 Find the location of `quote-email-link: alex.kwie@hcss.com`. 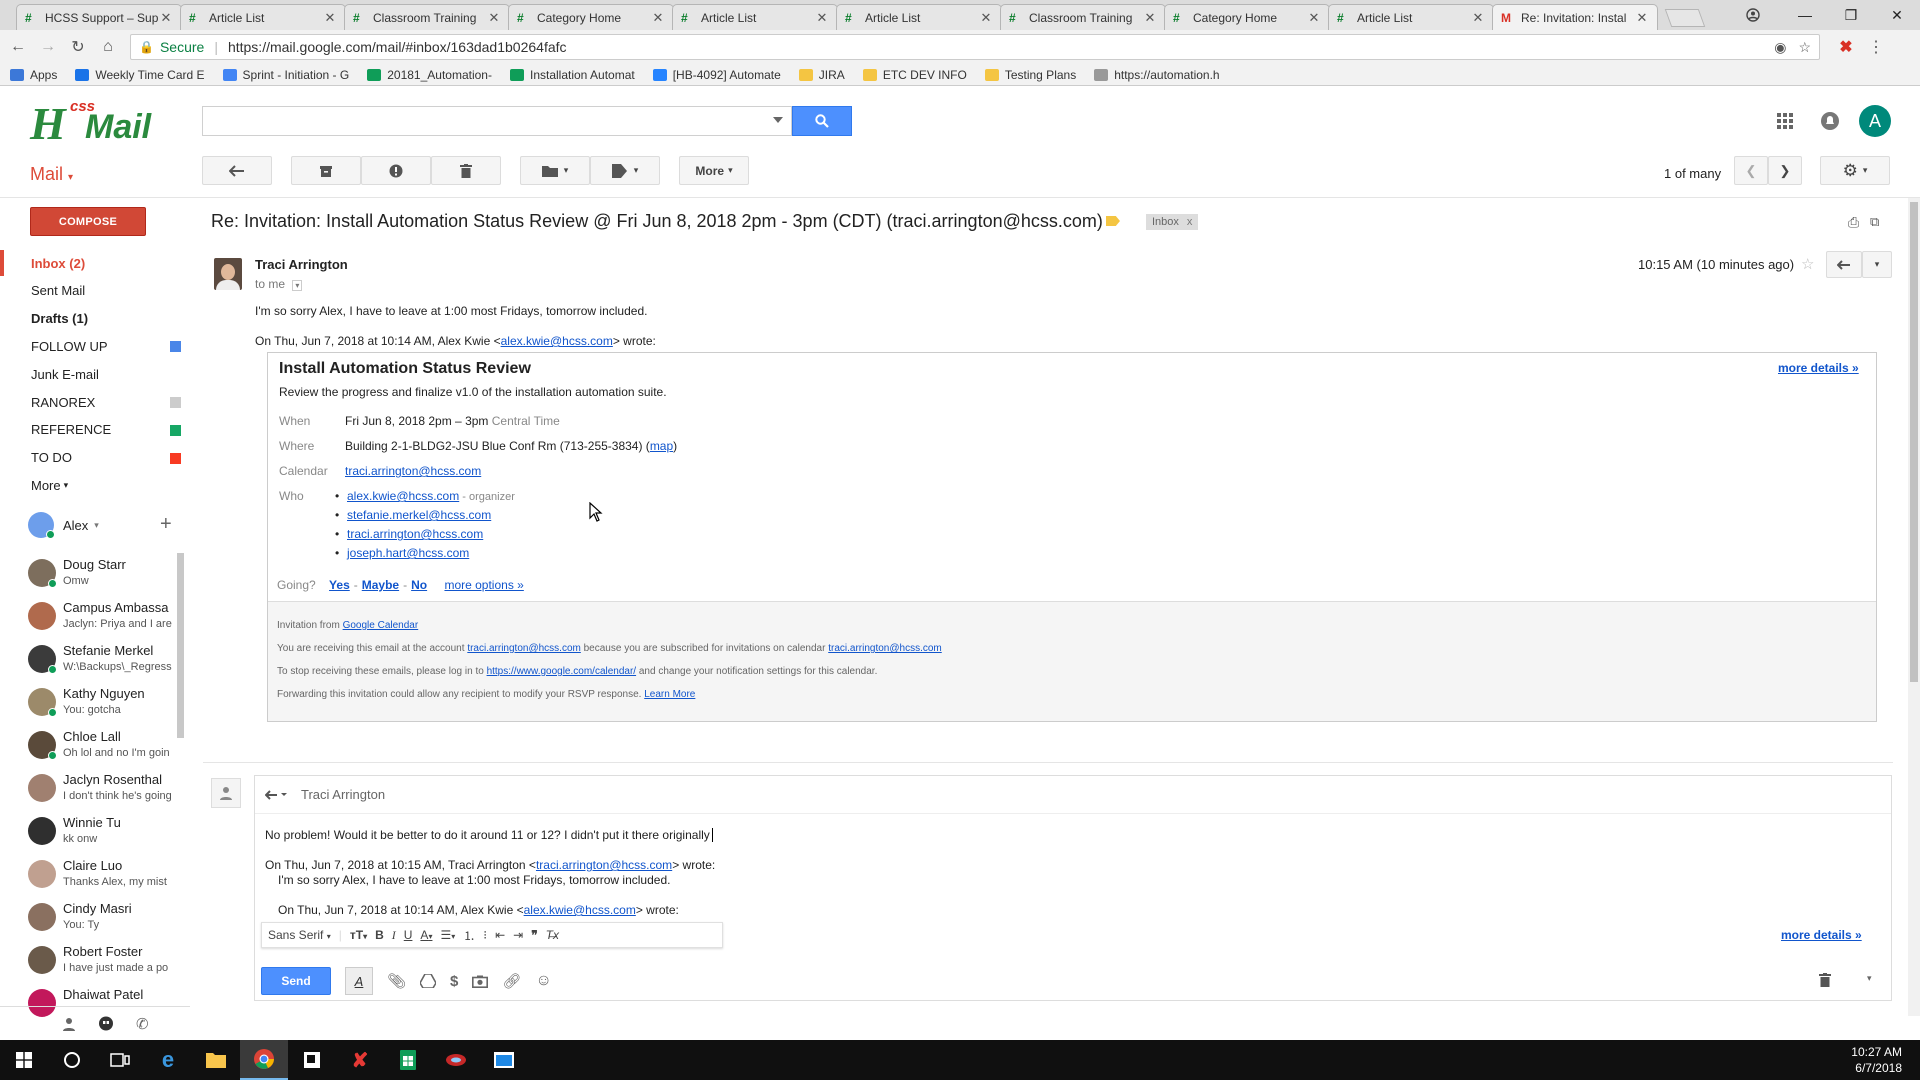

quote-email-link: alex.kwie@hcss.com is located at coordinates (557, 341).